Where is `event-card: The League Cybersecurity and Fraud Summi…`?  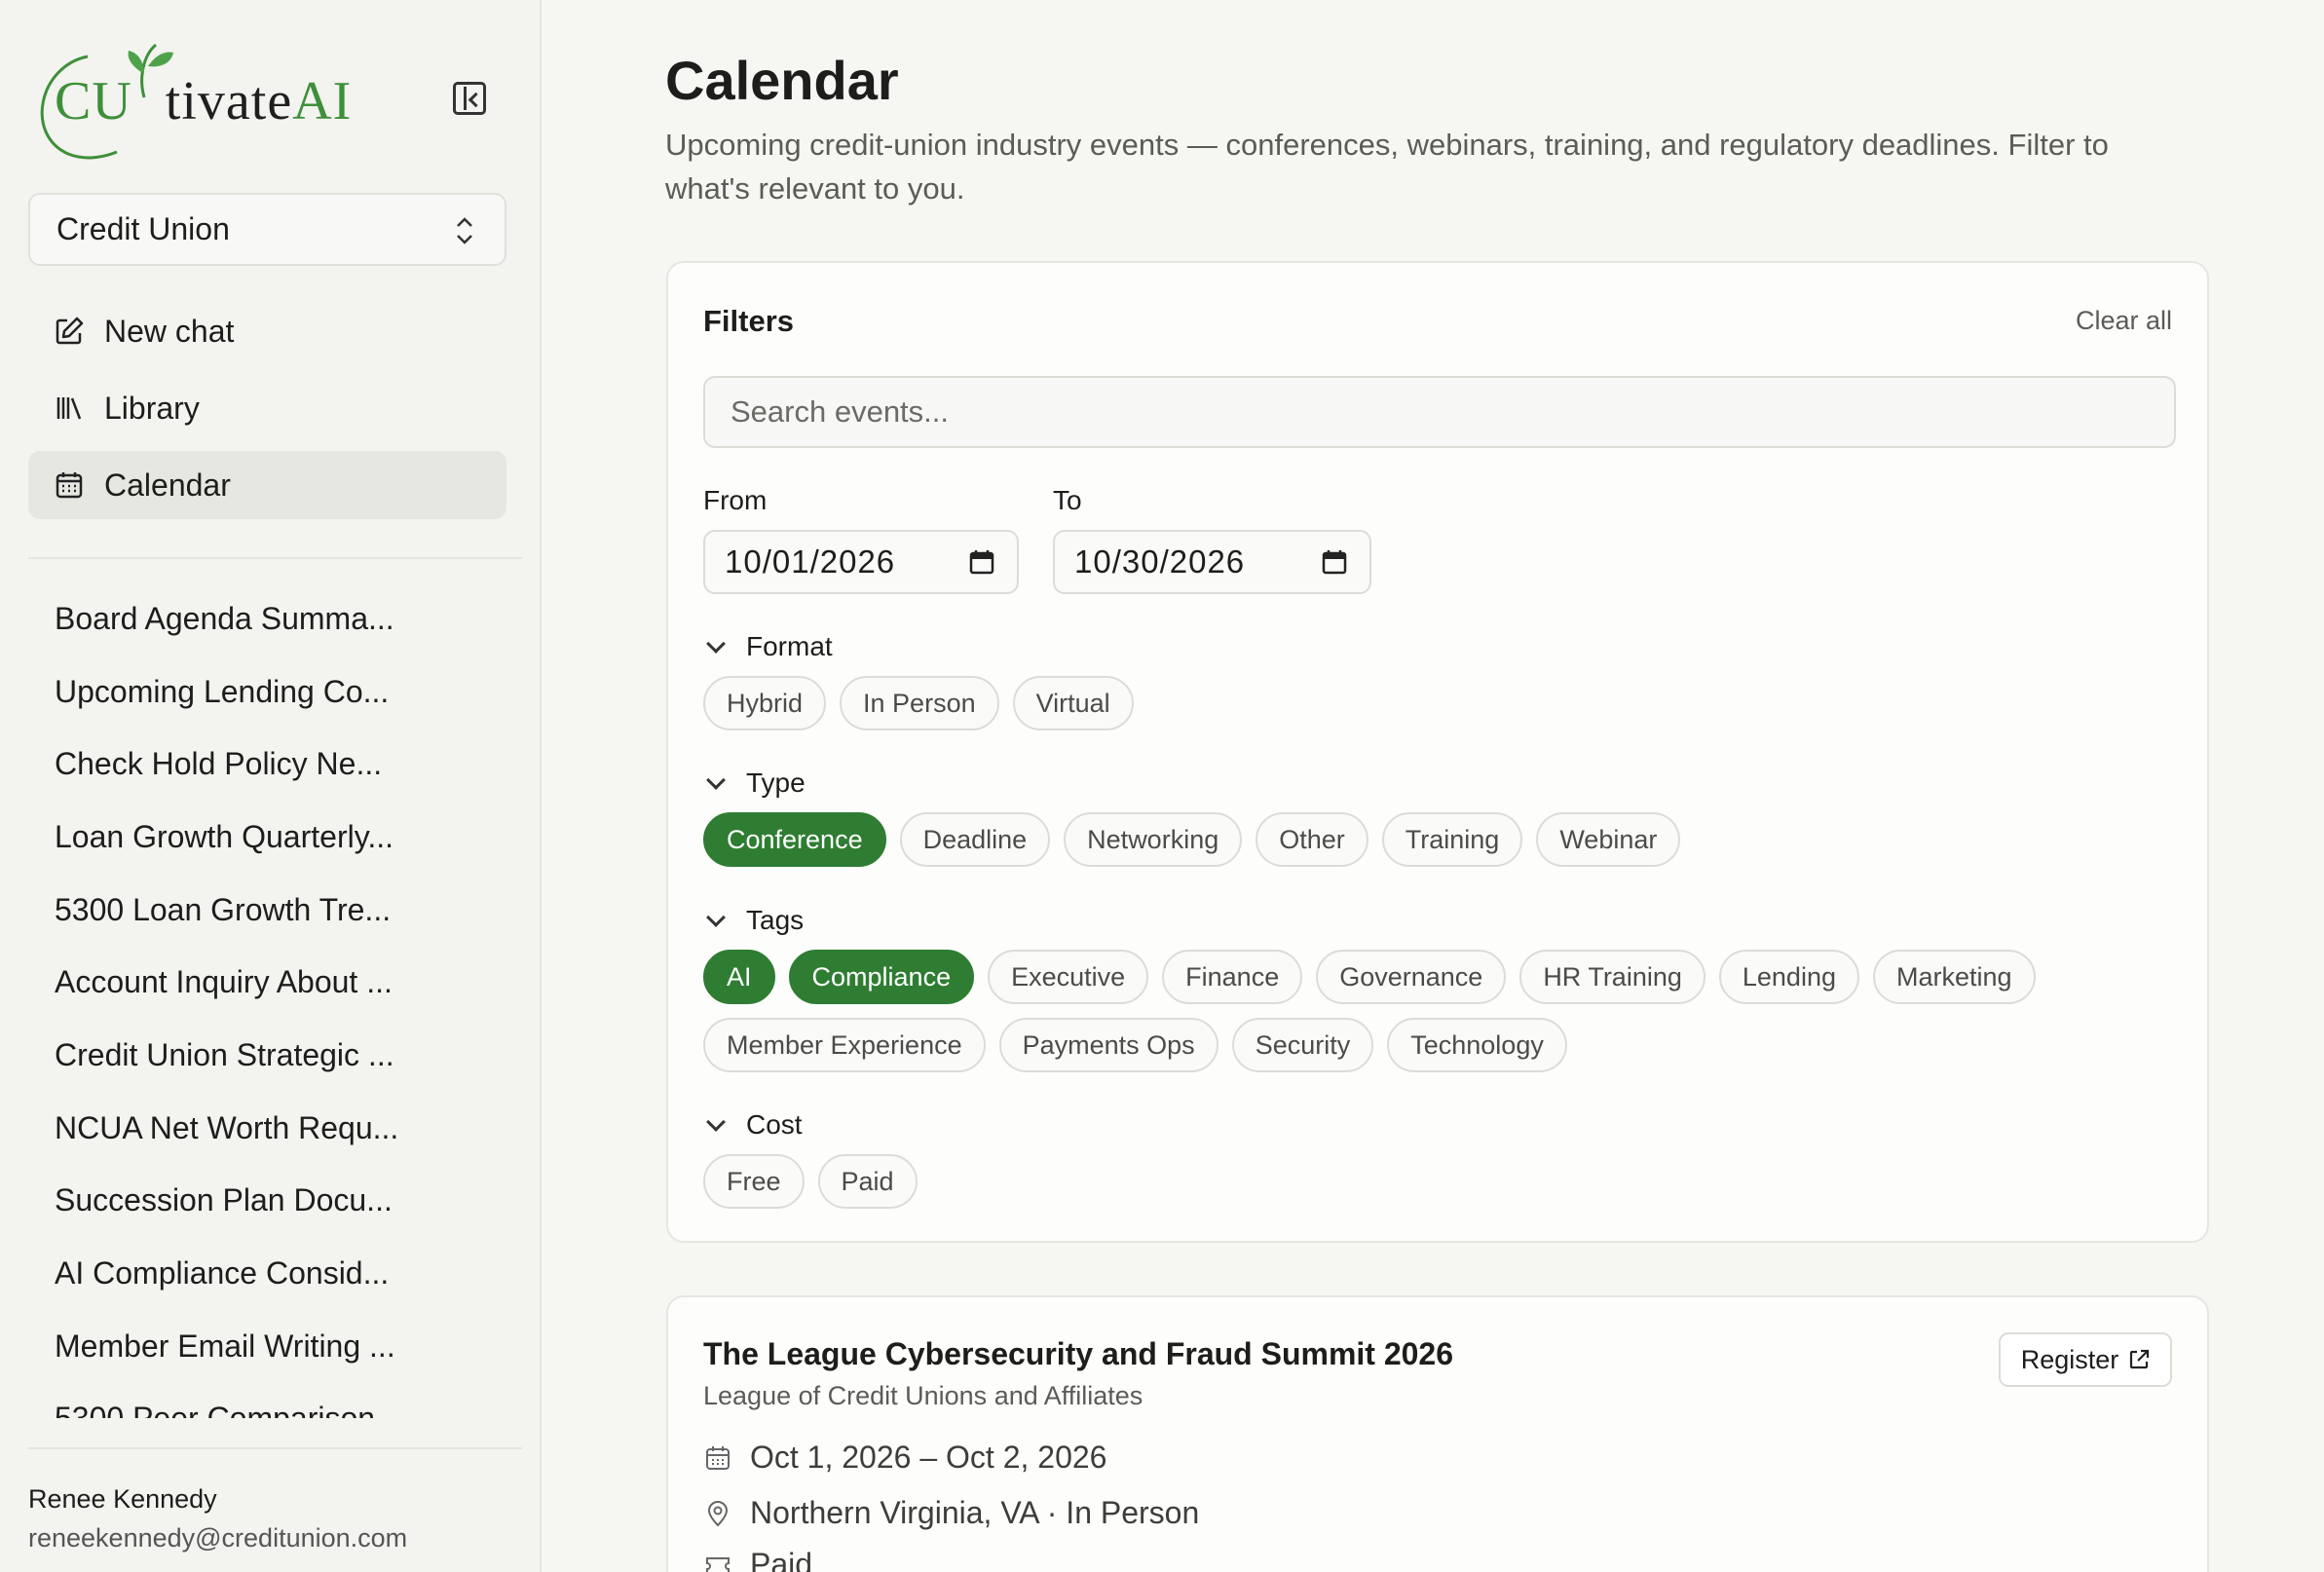
event-card: The League Cybersecurity and Fraud Summi… is located at coordinates (1437, 1433).